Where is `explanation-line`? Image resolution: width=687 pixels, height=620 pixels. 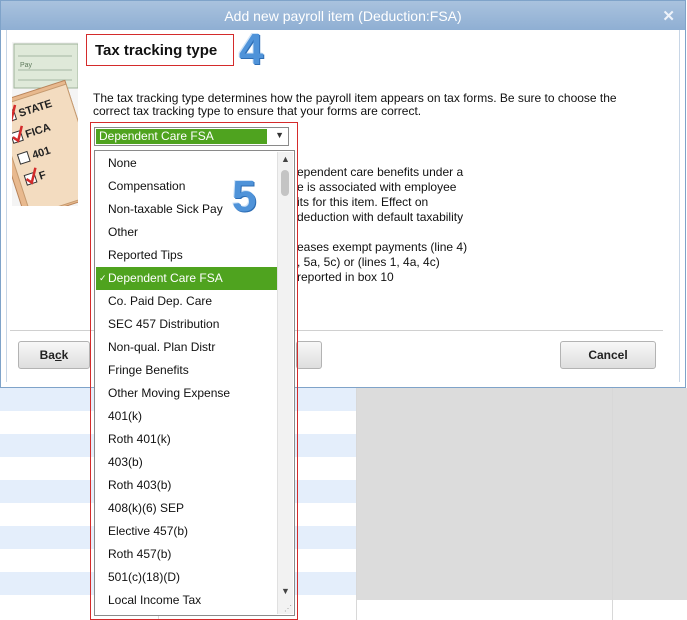
explanation-line is located at coordinates (397, 232).